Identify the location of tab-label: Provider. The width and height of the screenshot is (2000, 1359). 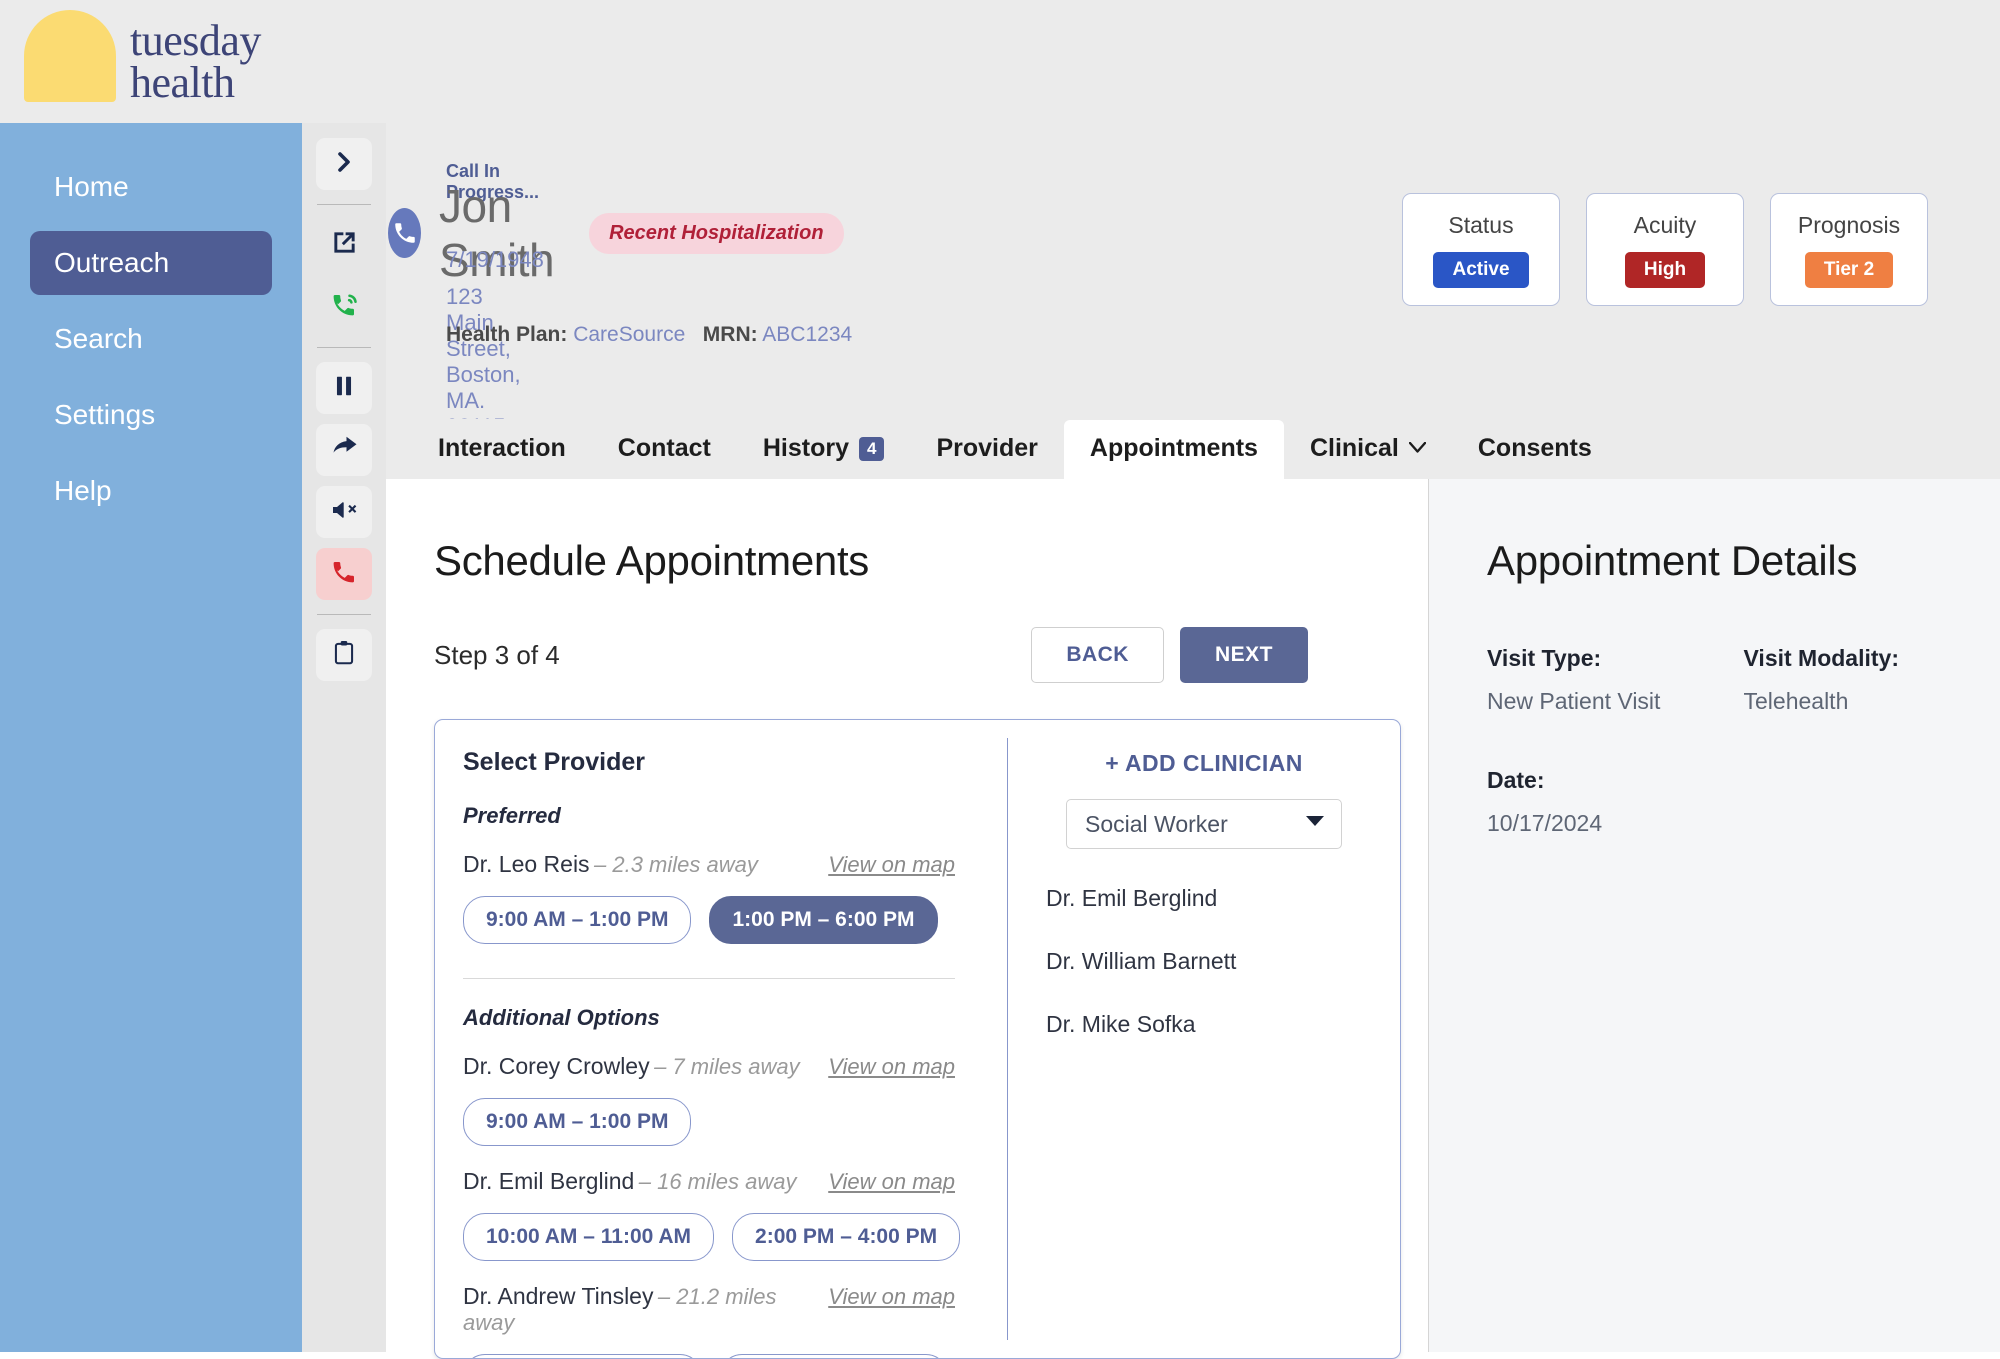
(986, 448).